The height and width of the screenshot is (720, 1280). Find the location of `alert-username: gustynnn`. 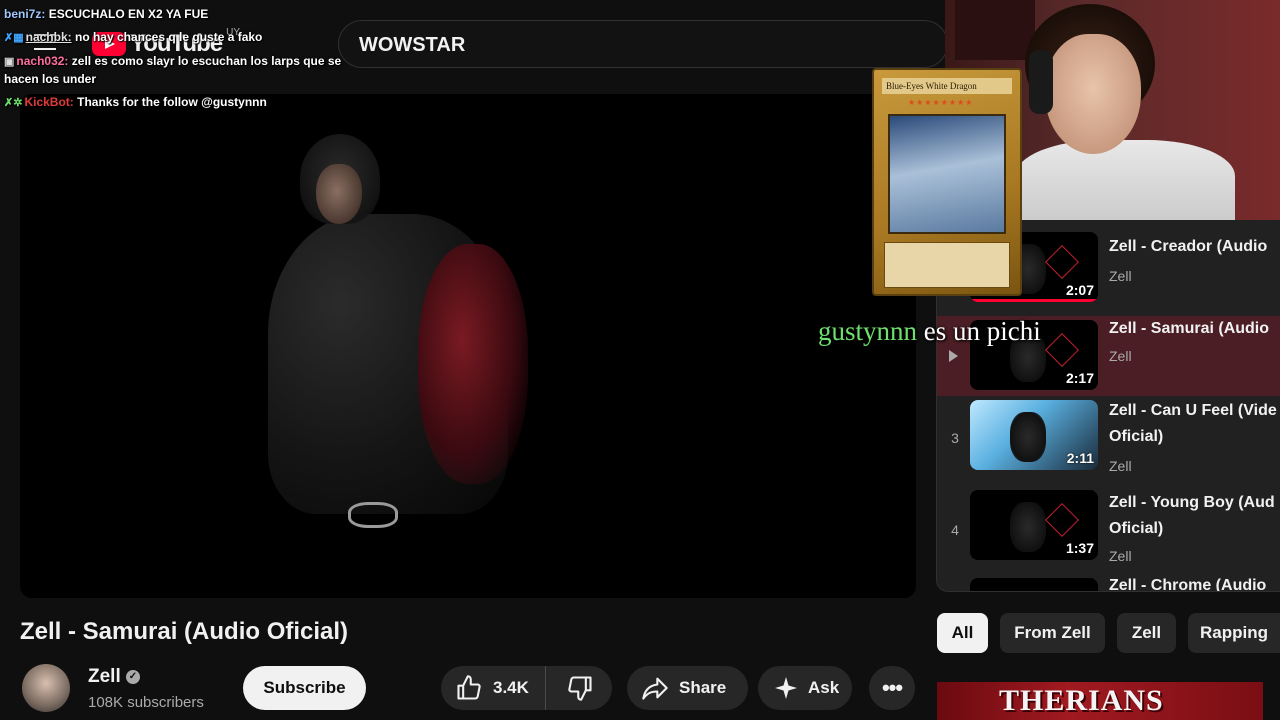

alert-username: gustynnn is located at coordinates (868, 331).